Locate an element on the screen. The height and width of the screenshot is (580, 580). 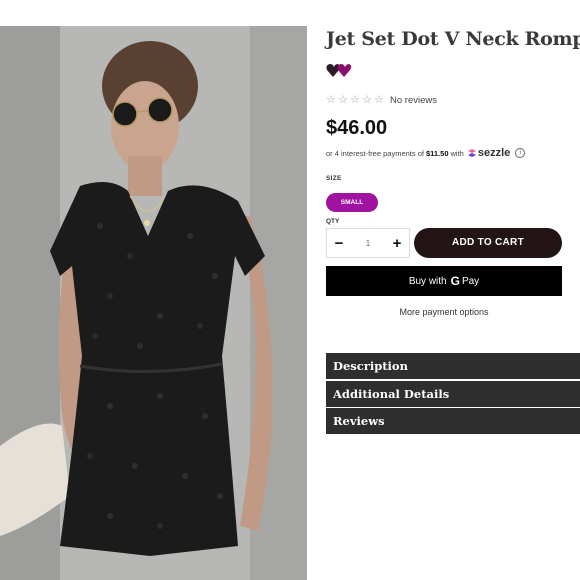
more-payment-options-link: More payment options is located at coordinates (444, 312).